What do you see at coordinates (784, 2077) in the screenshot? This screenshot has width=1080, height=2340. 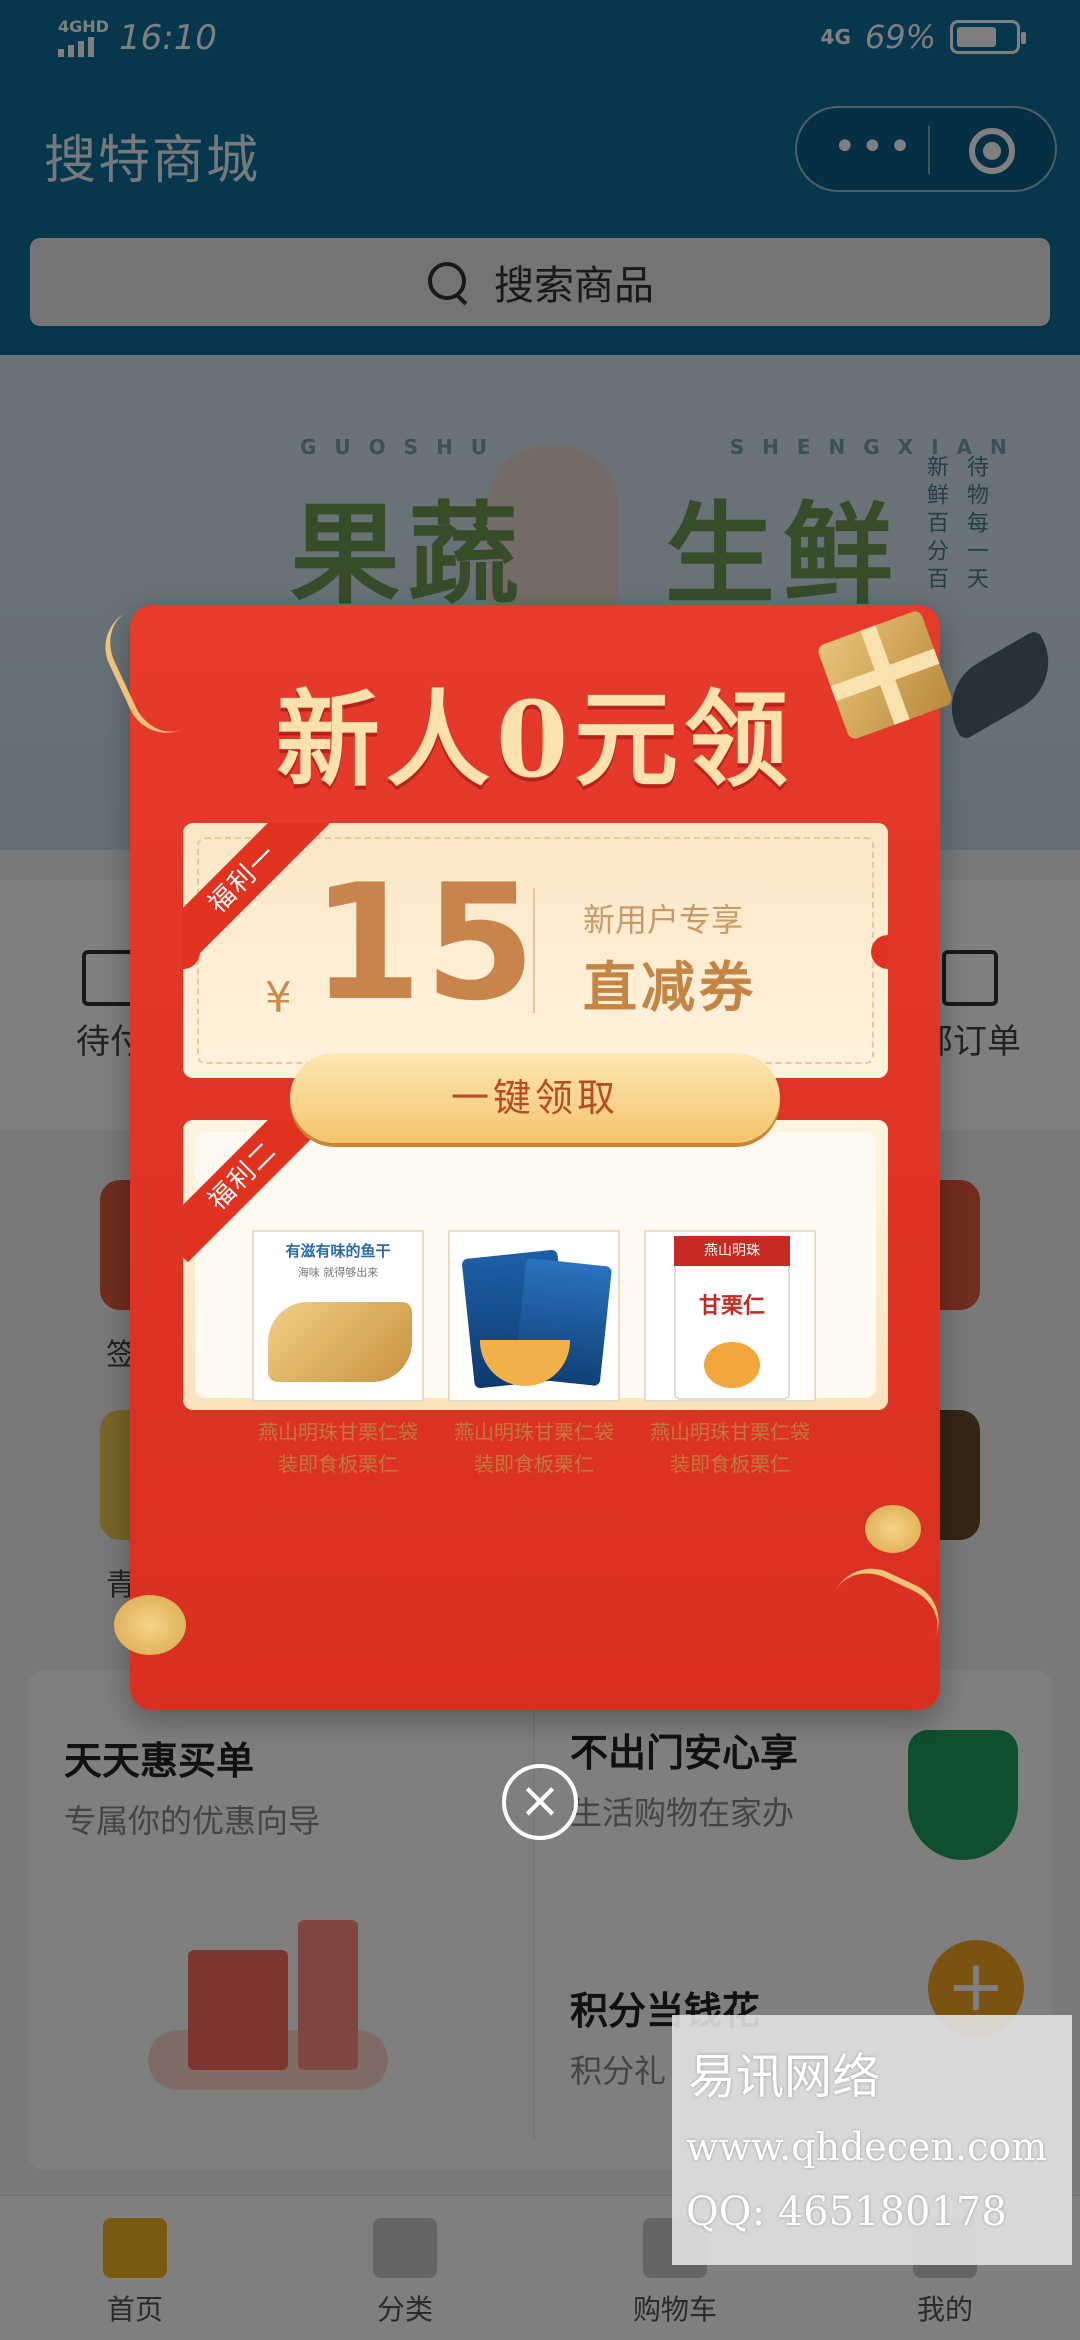 I see `watermark-name: 易讯网络` at bounding box center [784, 2077].